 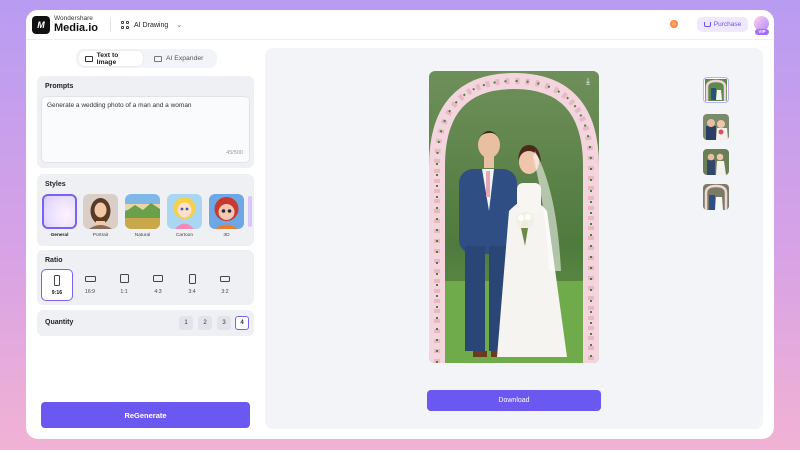 What do you see at coordinates (125, 25) in the screenshot?
I see `grid-icon` at bounding box center [125, 25].